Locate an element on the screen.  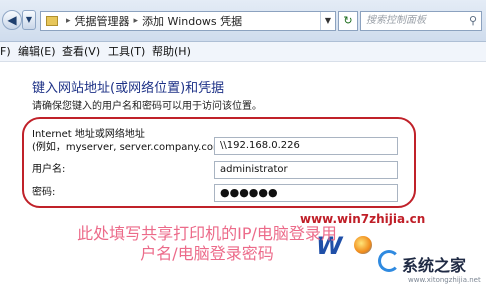
windows-orb-icon is located at coordinates (363, 245).